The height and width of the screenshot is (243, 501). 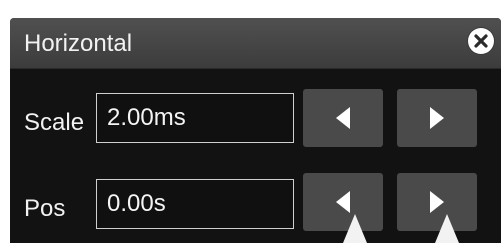 I want to click on scale-value: 2.00ms, so click(x=146, y=117).